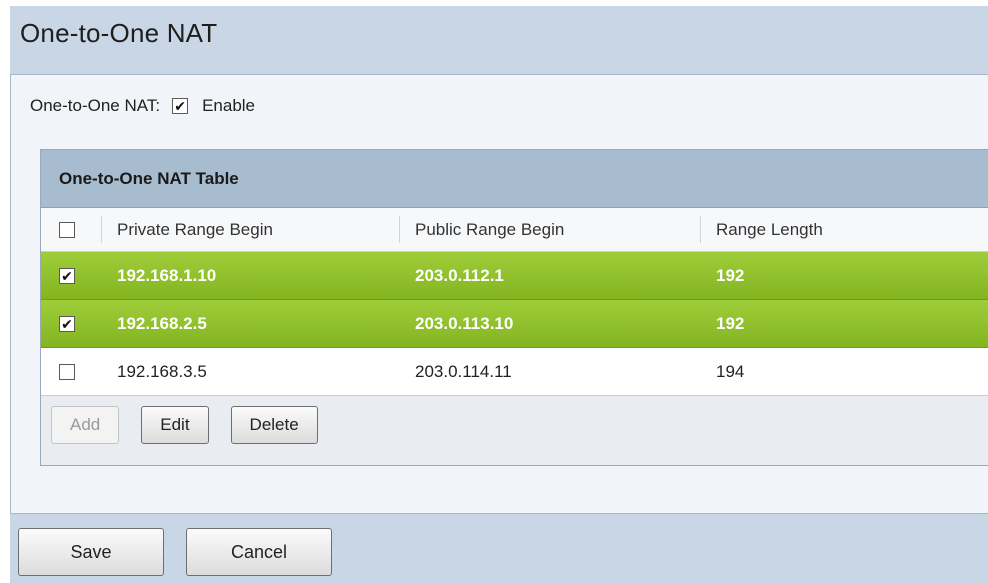 This screenshot has width=988, height=583. I want to click on column-header-length: Range Length, so click(769, 229).